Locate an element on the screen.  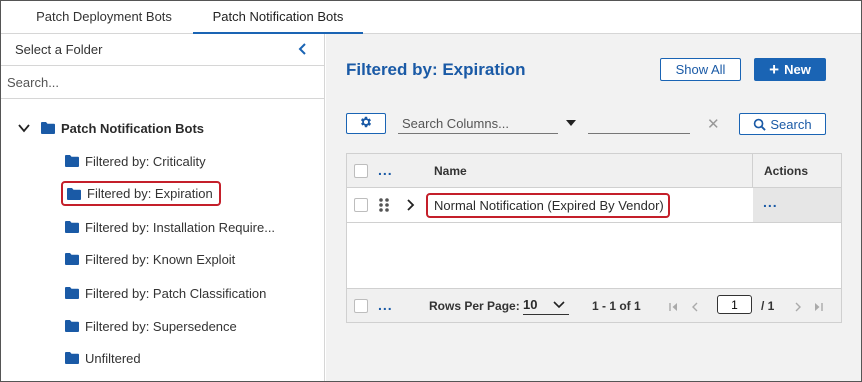
folder-search-input is located at coordinates (157, 82).